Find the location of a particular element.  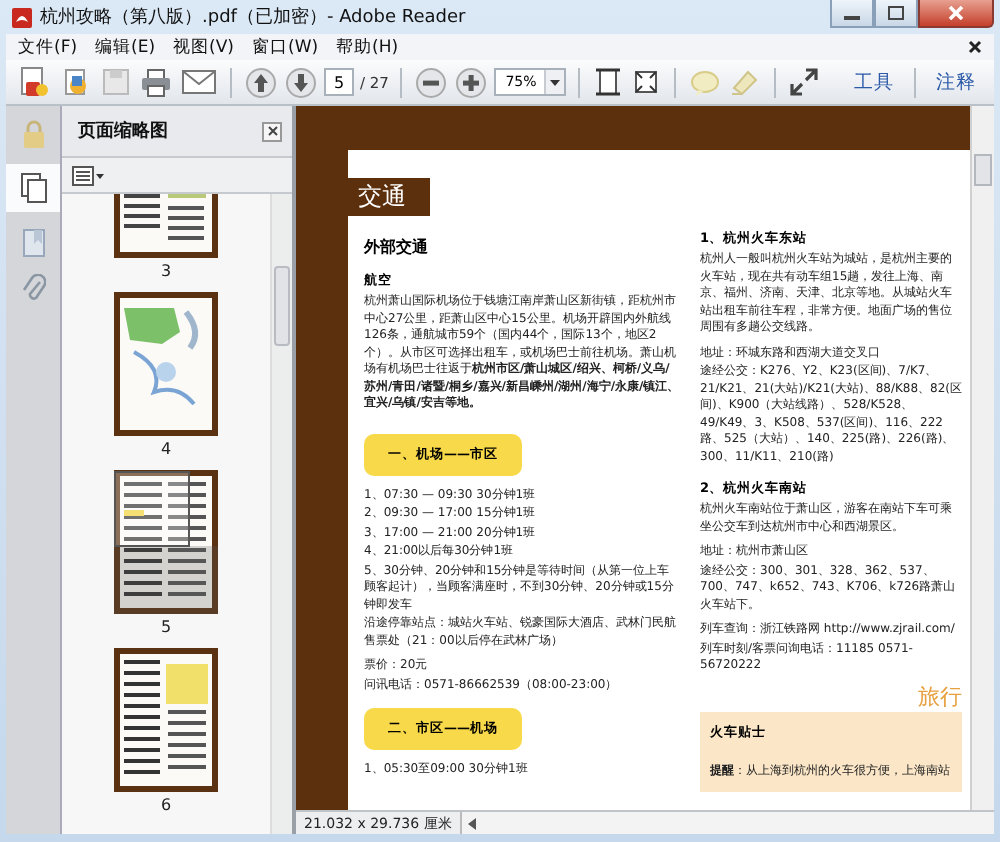

page-number: 4 is located at coordinates (166, 449).